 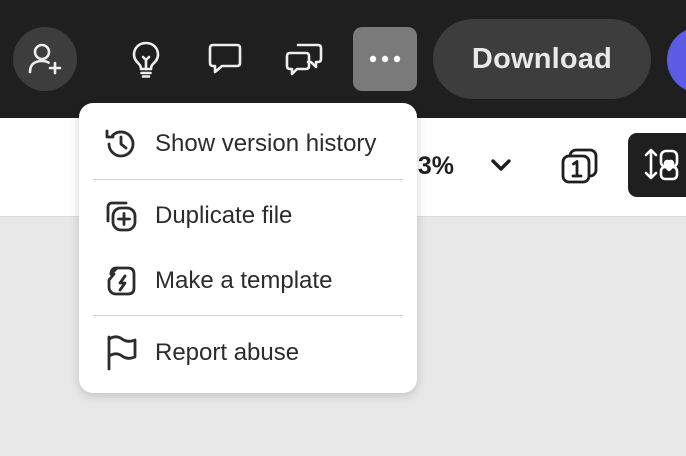 I want to click on more-options-button, so click(x=385, y=59).